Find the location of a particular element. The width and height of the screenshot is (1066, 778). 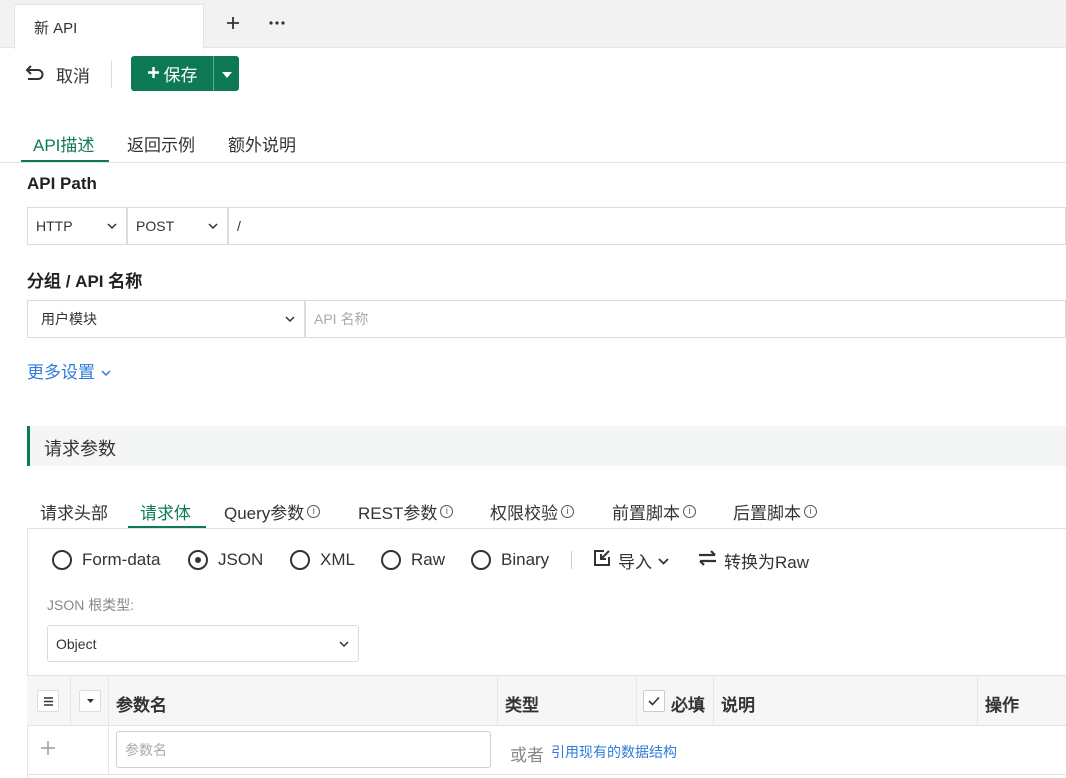

json-root-type-select: Object is located at coordinates (203, 643).